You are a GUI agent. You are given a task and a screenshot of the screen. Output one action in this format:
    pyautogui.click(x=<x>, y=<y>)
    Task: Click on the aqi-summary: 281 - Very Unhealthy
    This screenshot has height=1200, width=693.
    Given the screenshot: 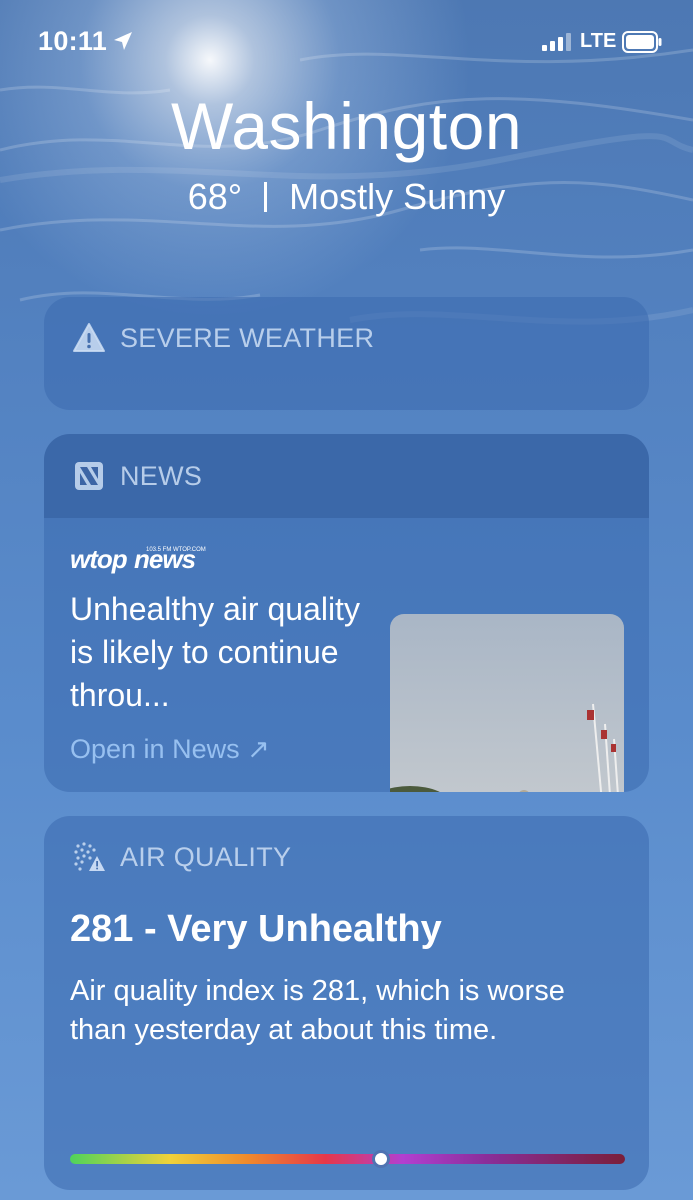 What is the action you would take?
    pyautogui.click(x=256, y=929)
    